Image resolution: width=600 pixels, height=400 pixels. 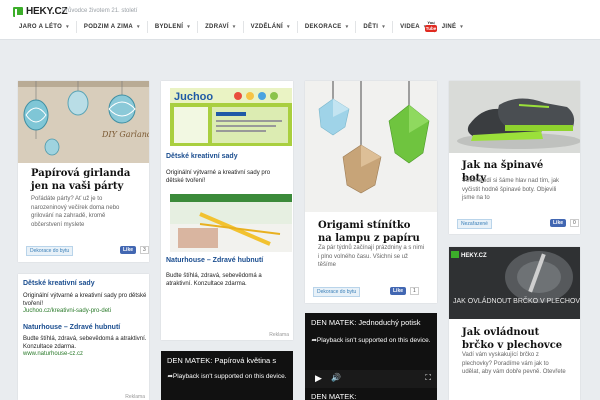 I want to click on brcko-image-text: JAK OVLÁDNOUT BRČKO V PLECHOVCE, so click(x=516, y=300).